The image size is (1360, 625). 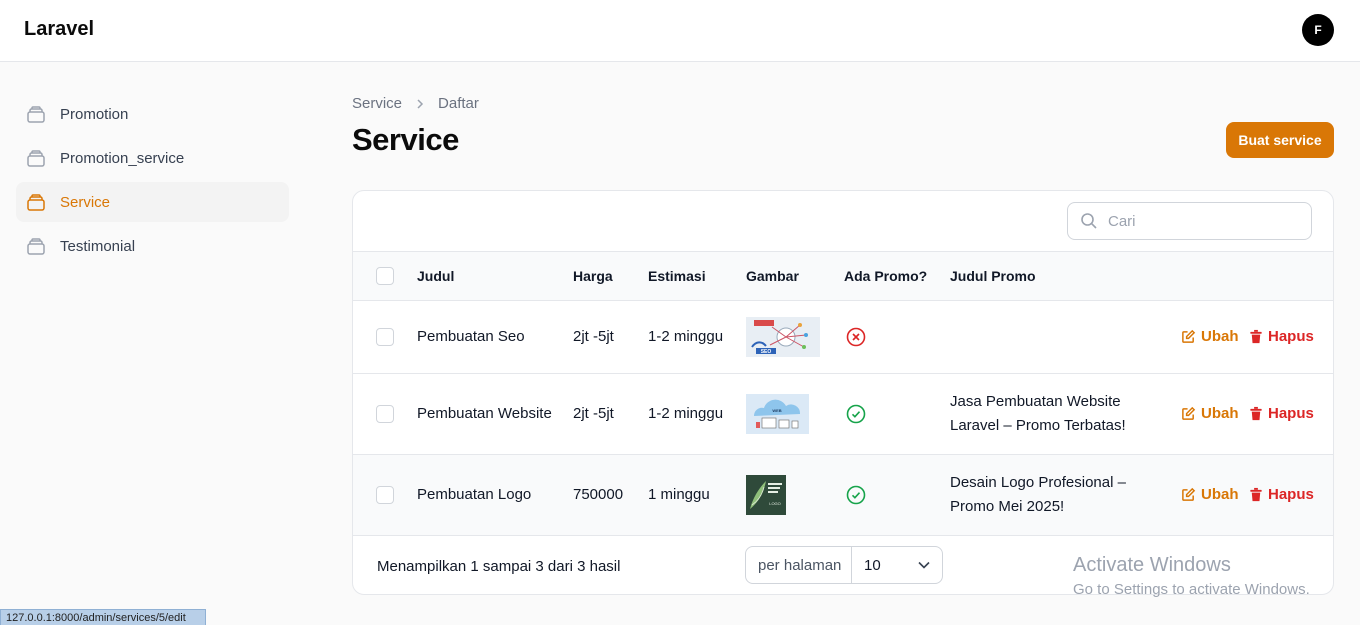 I want to click on search-icon, so click(x=1089, y=221).